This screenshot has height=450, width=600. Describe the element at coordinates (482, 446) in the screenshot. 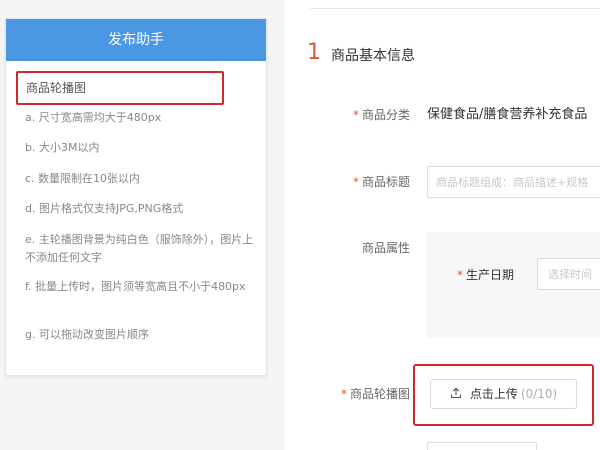

I see `next-field-box` at that location.